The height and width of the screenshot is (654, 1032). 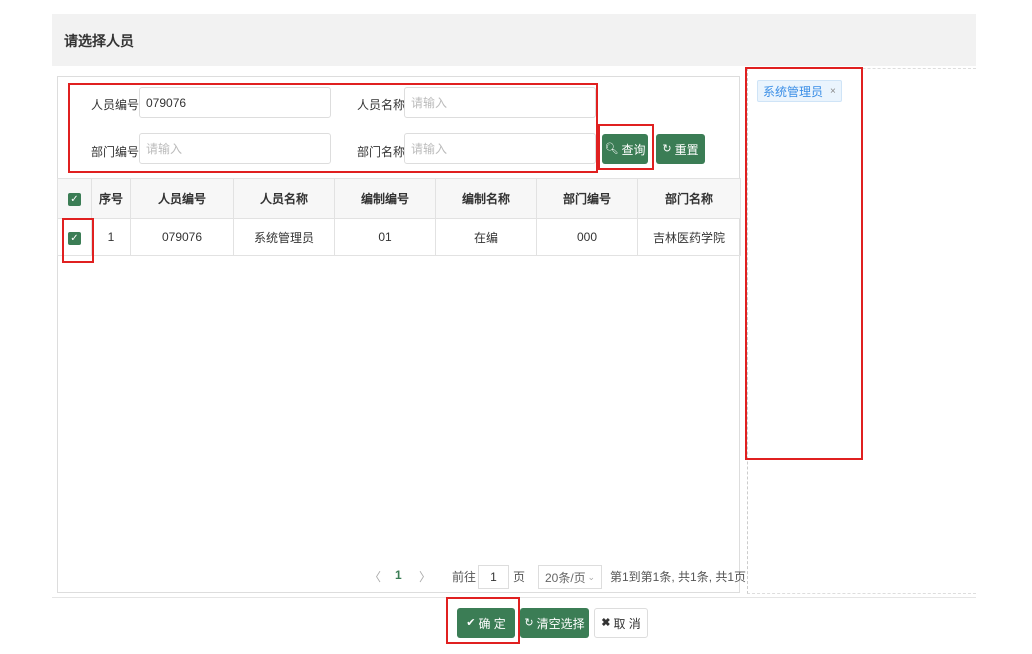 I want to click on cancel-button: ✖ 取 消, so click(x=621, y=623).